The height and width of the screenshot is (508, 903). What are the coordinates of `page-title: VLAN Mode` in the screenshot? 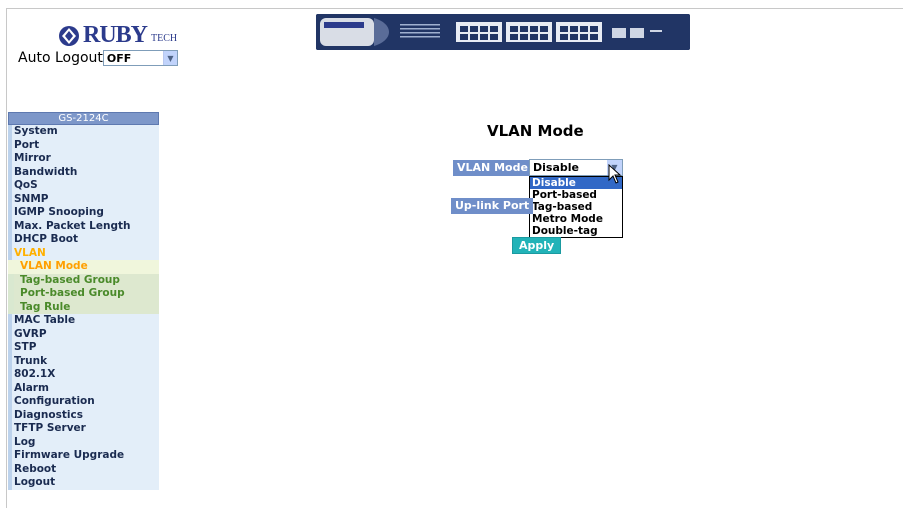 It's located at (535, 131).